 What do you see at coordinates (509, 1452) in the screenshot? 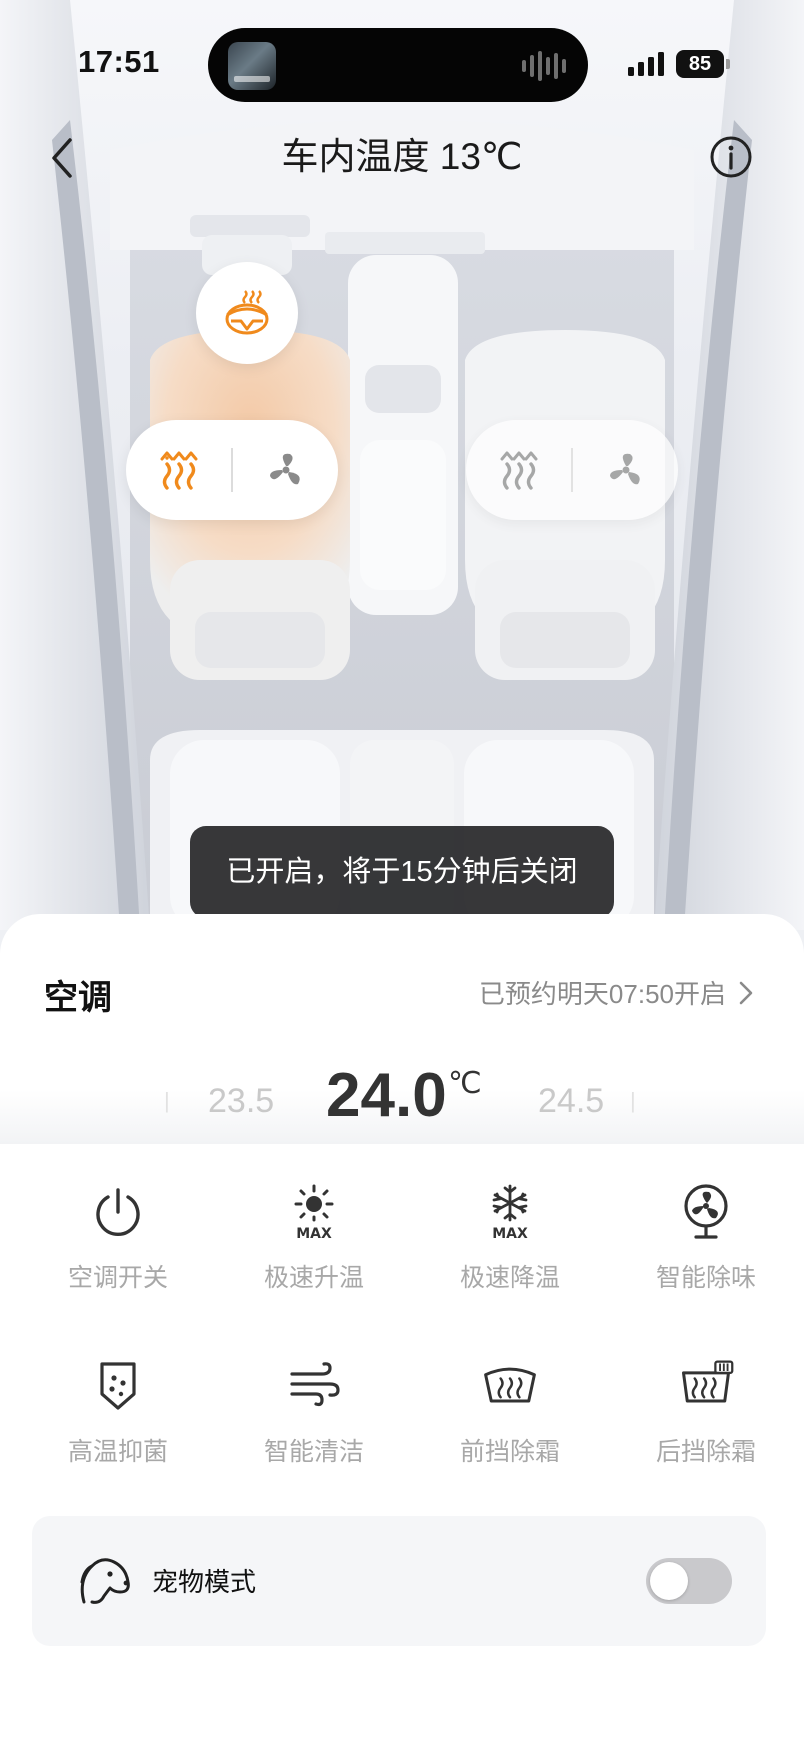
I see `function-label: 前挡除霜` at bounding box center [509, 1452].